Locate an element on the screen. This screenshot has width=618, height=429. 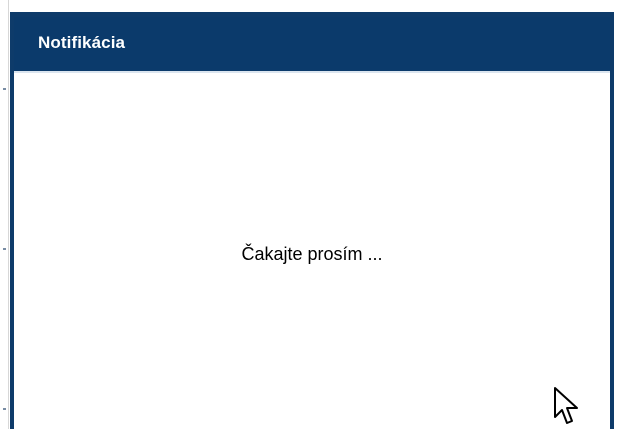
background-window-marks is located at coordinates (4, 214).